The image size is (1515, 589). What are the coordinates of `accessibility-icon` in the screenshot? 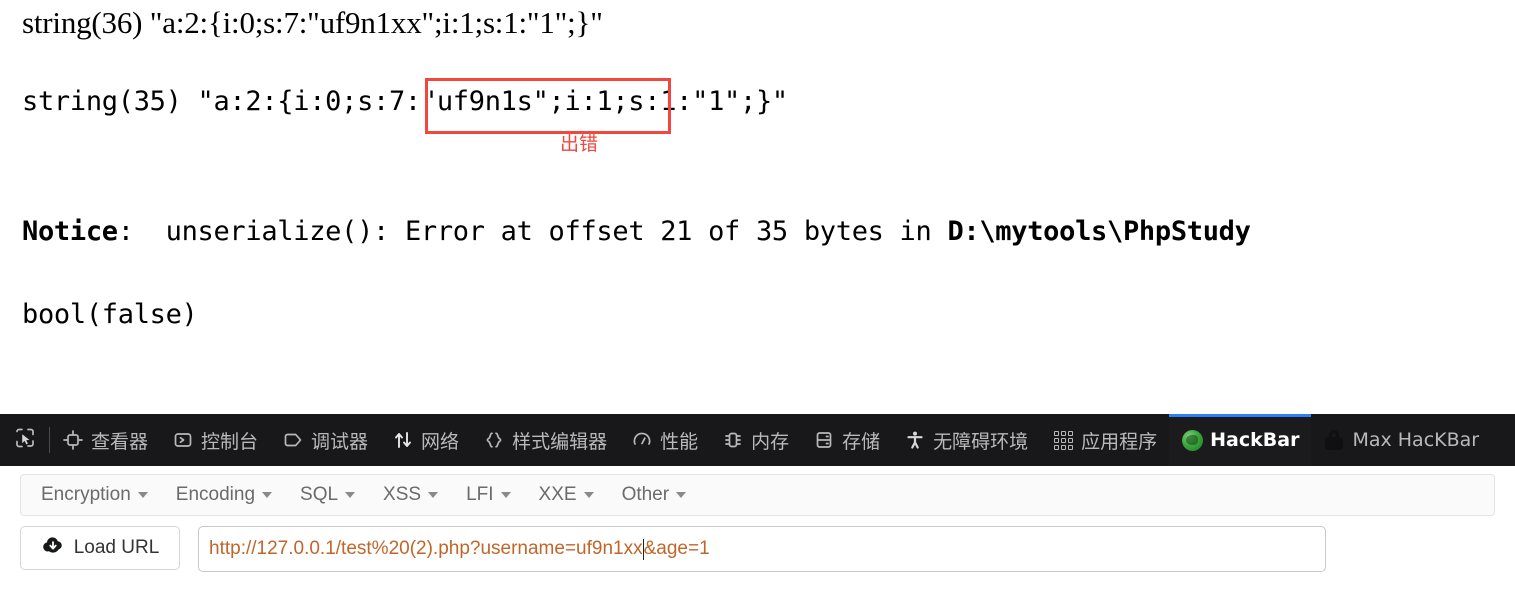 It's located at (915, 440).